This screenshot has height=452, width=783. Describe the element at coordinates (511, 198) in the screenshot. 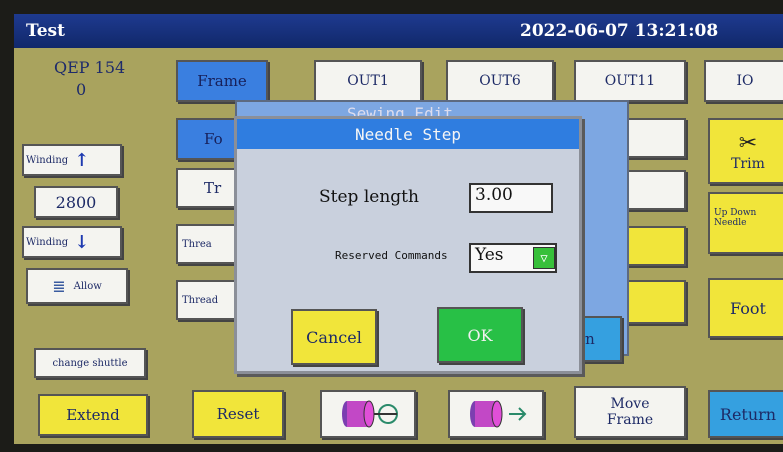

I see `step-length-input: 3.00` at that location.